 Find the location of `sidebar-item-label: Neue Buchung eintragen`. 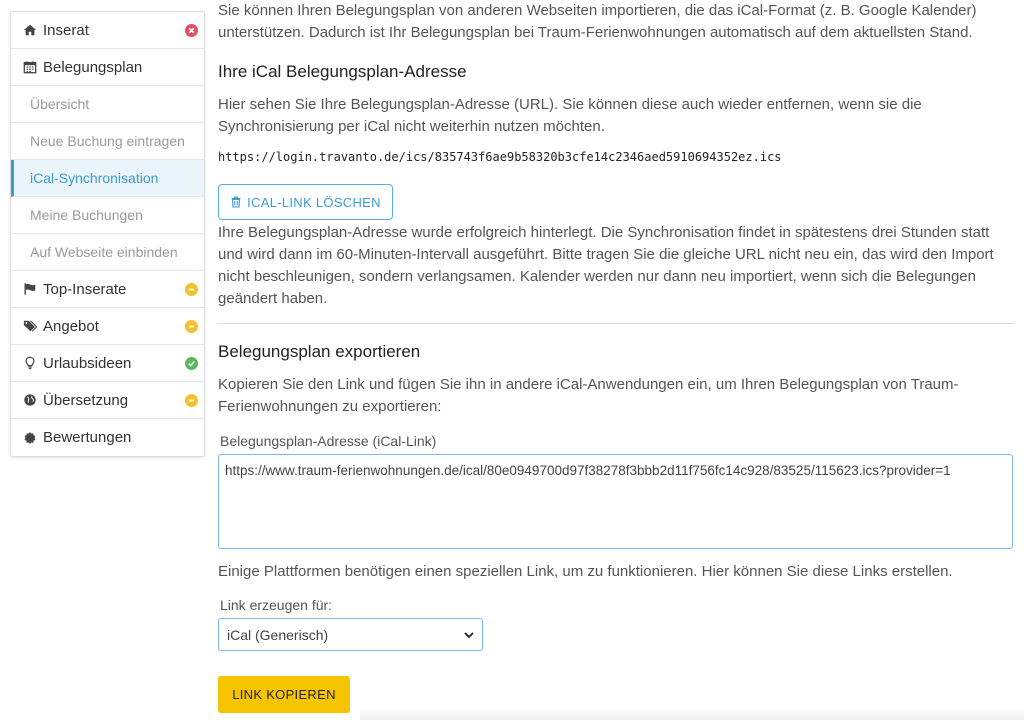

sidebar-item-label: Neue Buchung eintragen is located at coordinates (107, 141).